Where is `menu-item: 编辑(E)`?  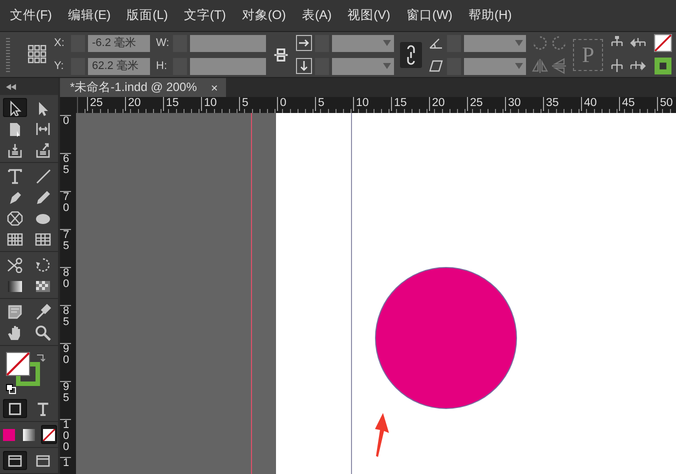
menu-item: 编辑(E) is located at coordinates (89, 15).